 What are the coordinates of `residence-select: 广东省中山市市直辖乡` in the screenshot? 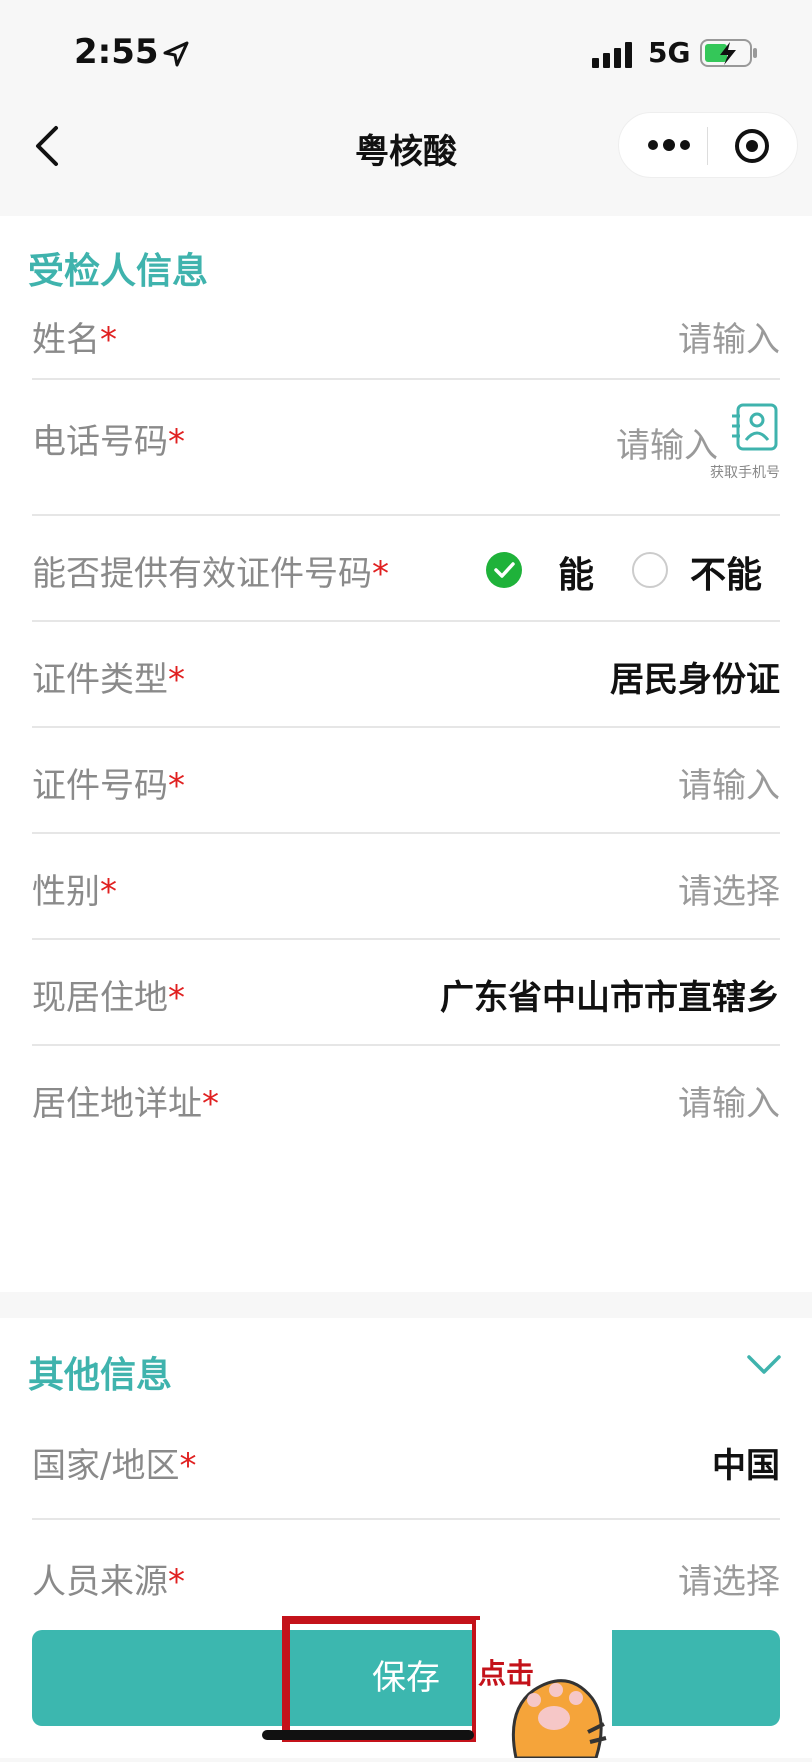 It's located at (610, 994).